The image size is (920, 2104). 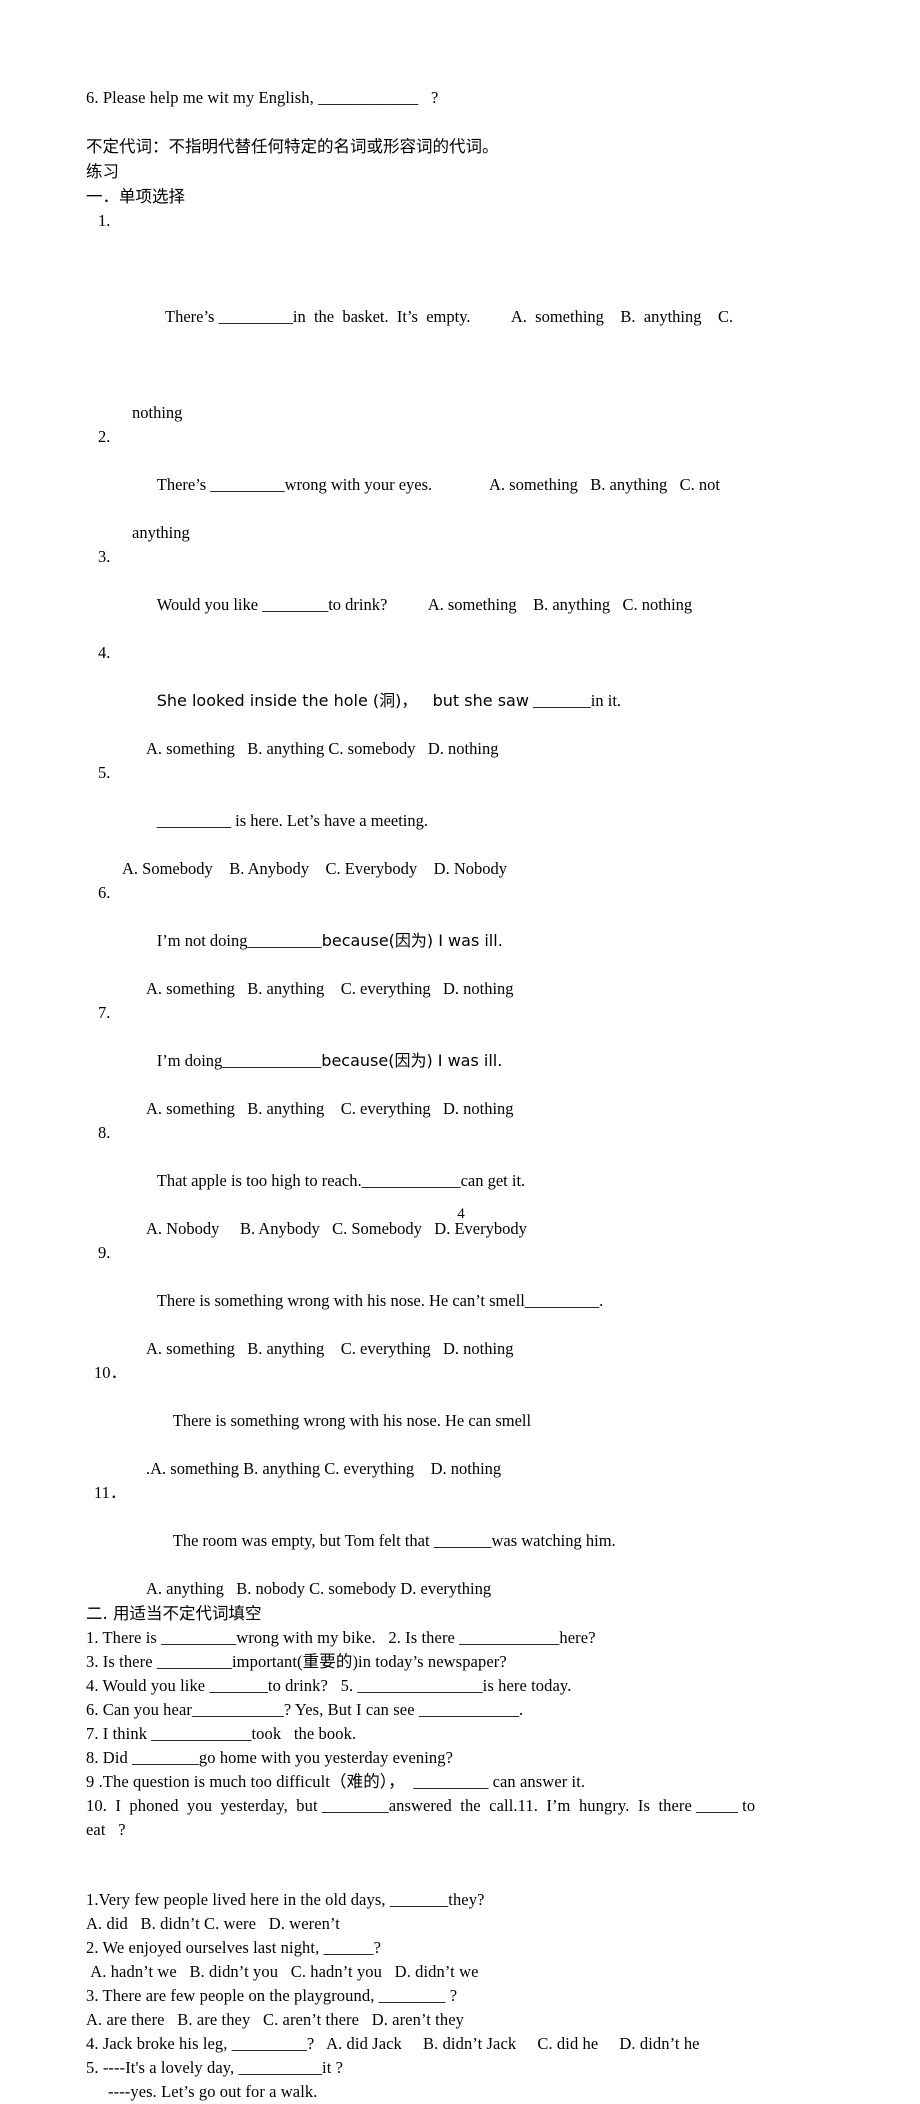 What do you see at coordinates (601, 1300) in the screenshot?
I see `question-9-stem-b: .` at bounding box center [601, 1300].